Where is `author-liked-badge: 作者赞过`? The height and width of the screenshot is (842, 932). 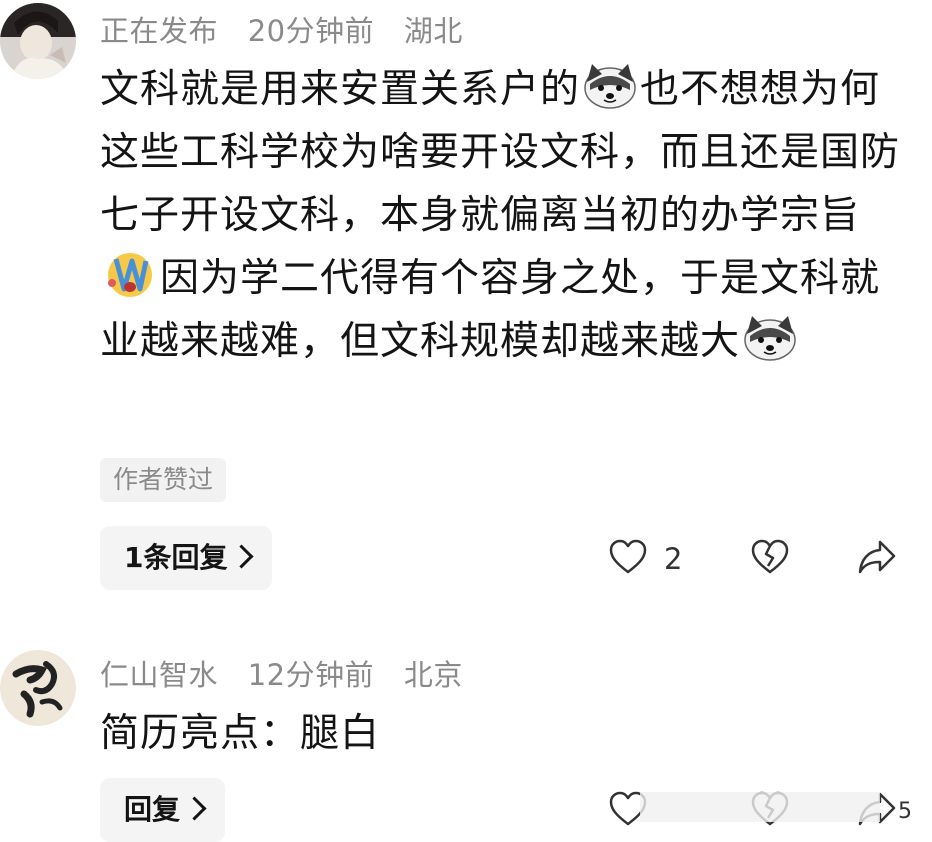 author-liked-badge: 作者赞过 is located at coordinates (163, 480).